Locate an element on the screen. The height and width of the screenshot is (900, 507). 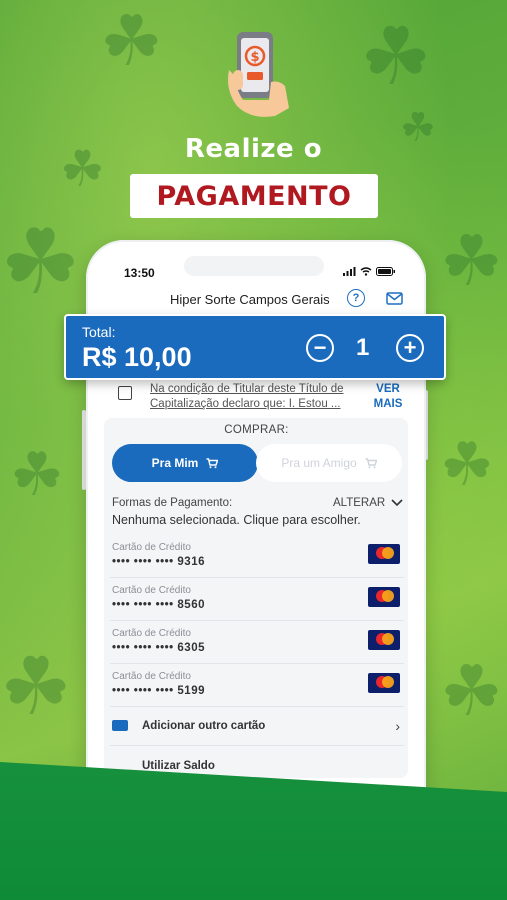
terms-checkbox is located at coordinates (125, 393).